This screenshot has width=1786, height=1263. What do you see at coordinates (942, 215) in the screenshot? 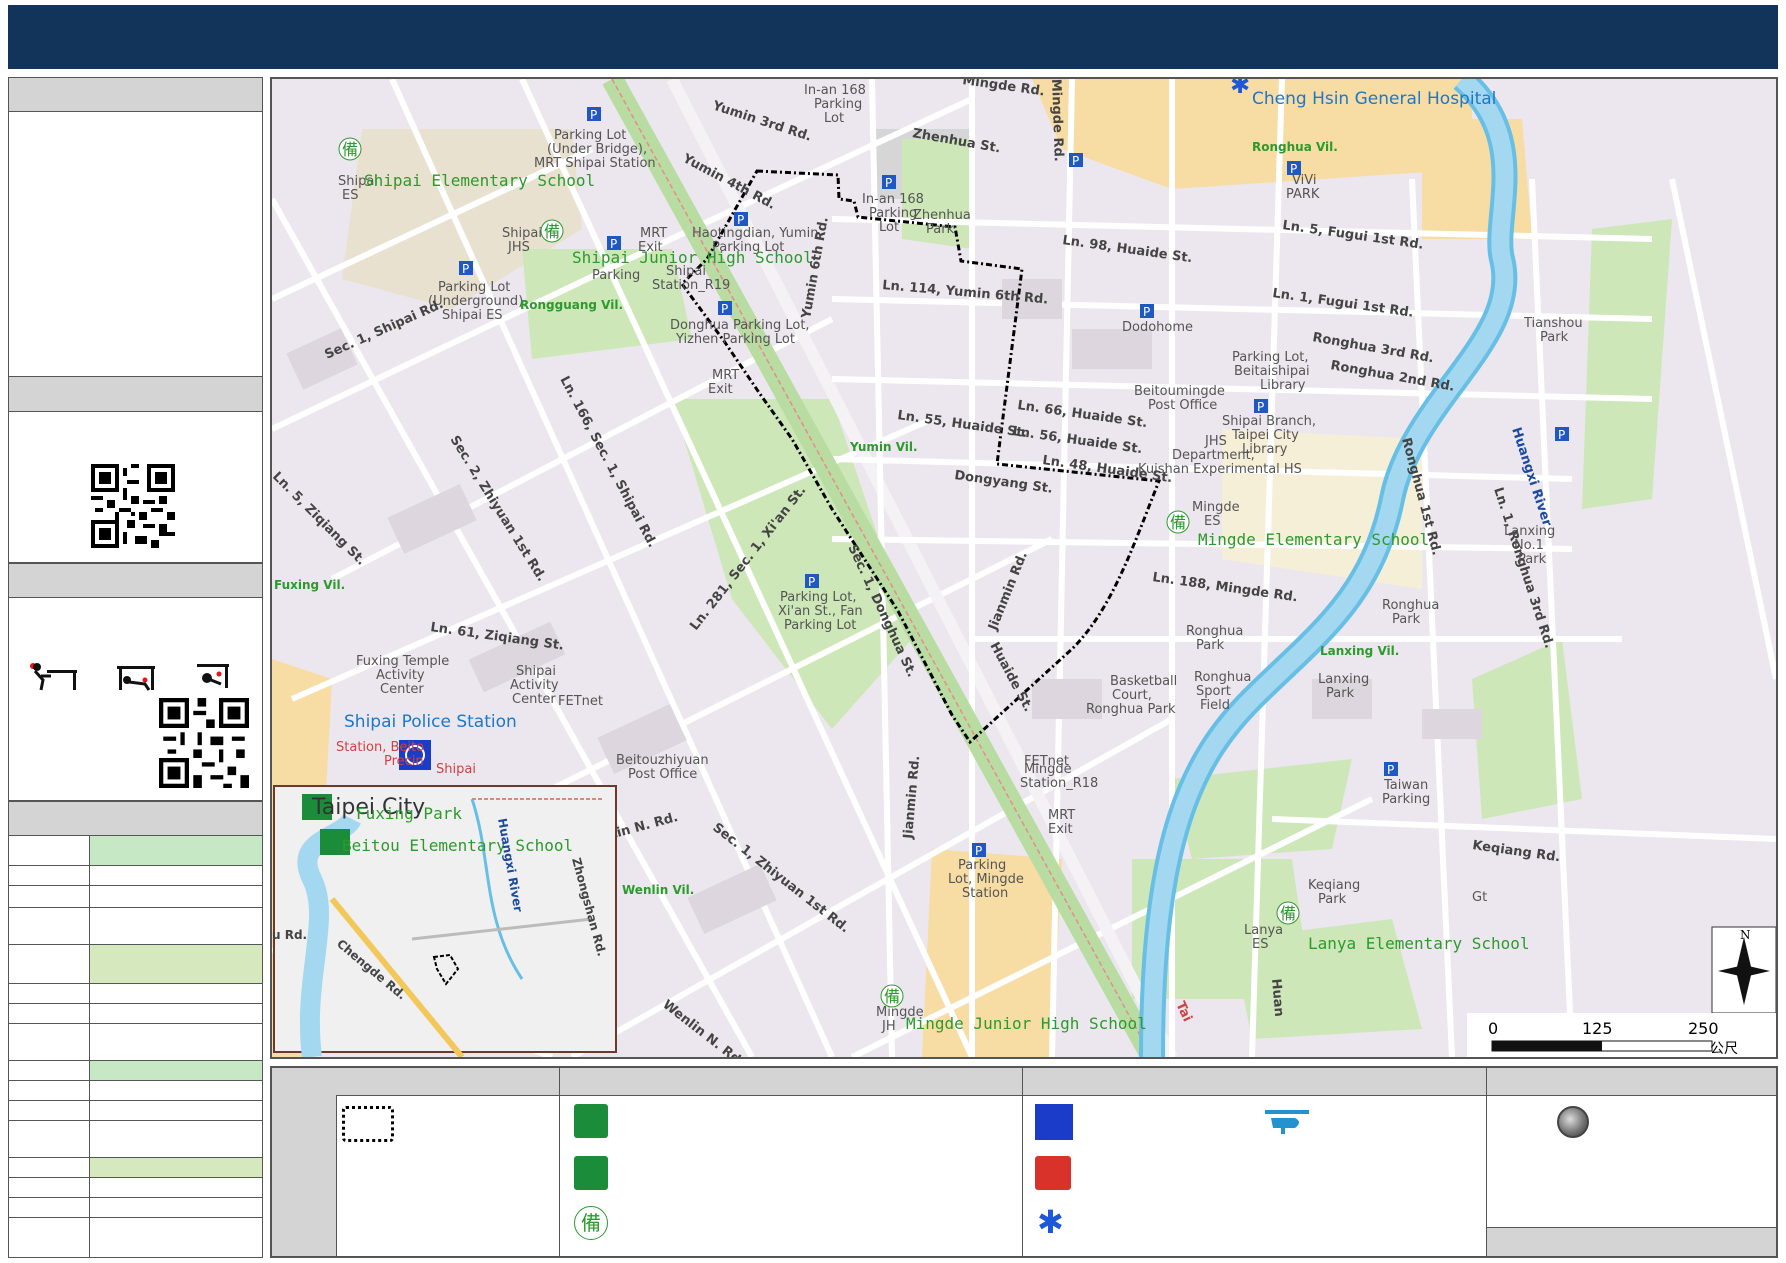
I see `map-label: Zhenhua` at bounding box center [942, 215].